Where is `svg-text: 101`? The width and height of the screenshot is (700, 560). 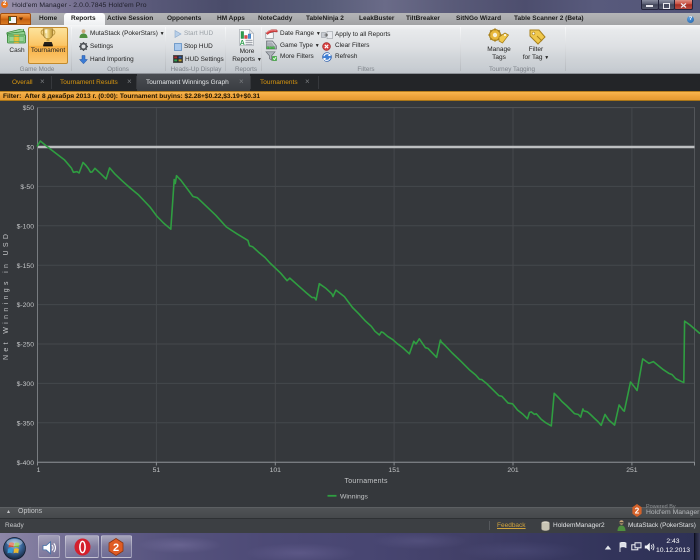 svg-text: 101 is located at coordinates (276, 470).